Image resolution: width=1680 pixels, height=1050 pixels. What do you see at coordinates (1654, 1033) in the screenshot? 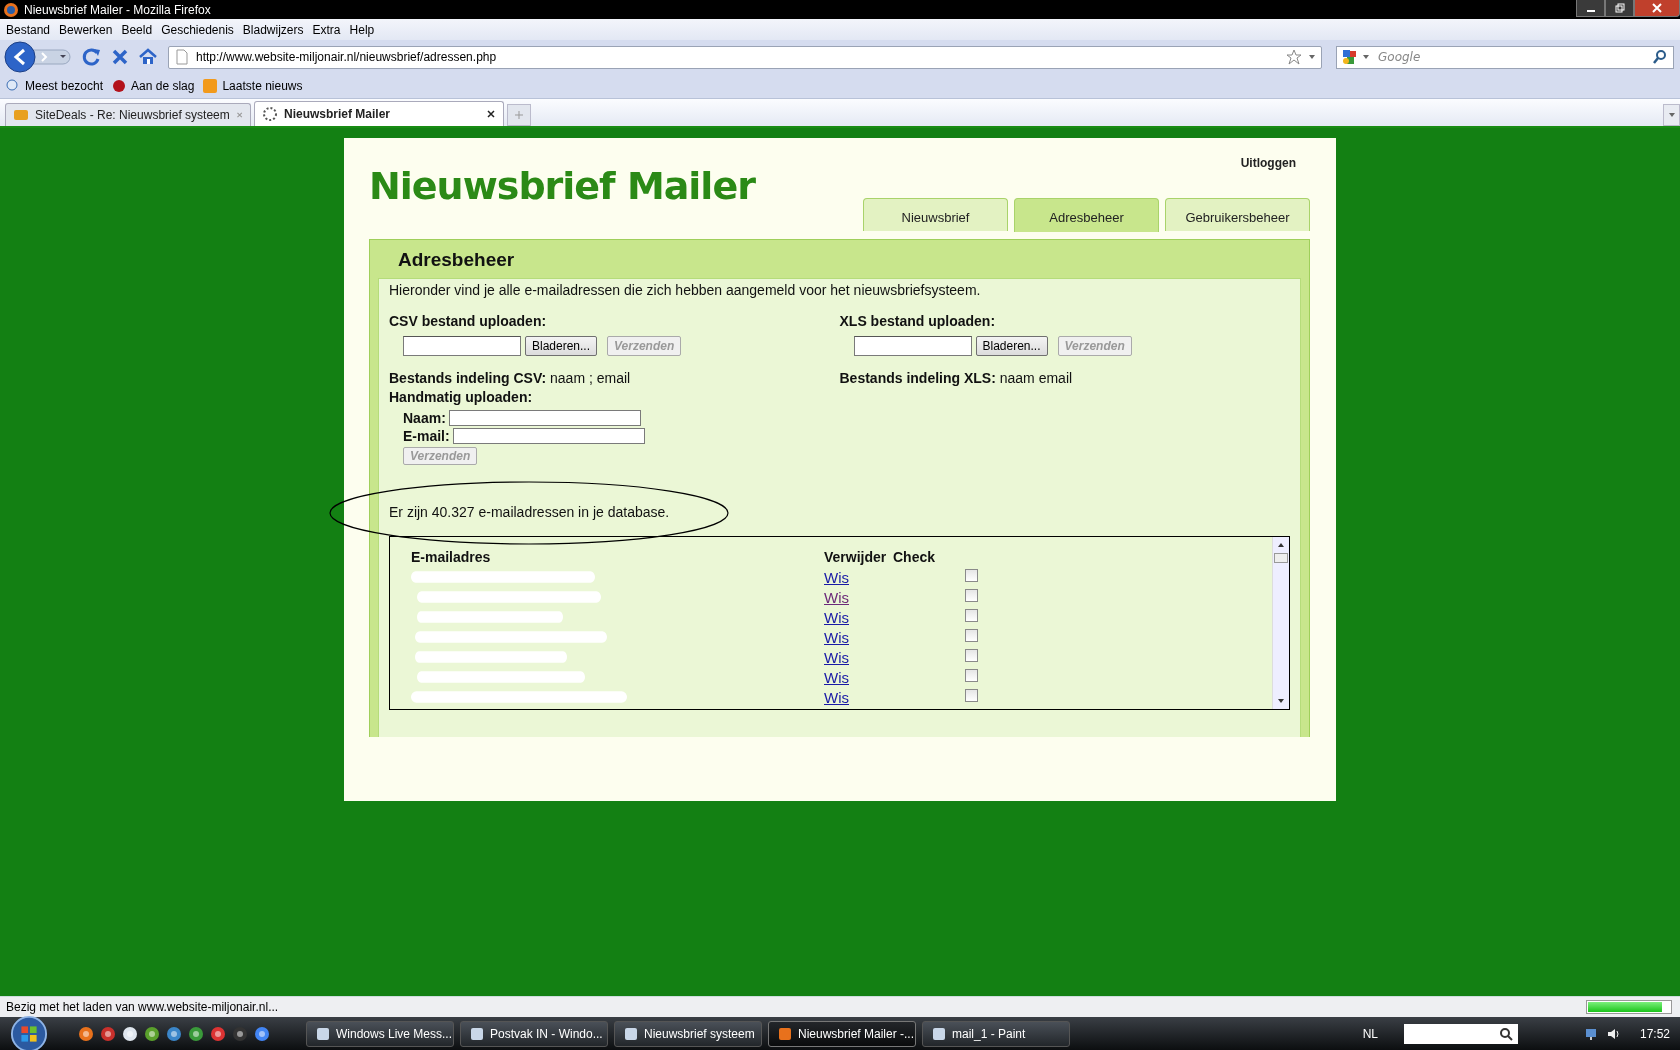
I see `clock: 17:52` at bounding box center [1654, 1033].